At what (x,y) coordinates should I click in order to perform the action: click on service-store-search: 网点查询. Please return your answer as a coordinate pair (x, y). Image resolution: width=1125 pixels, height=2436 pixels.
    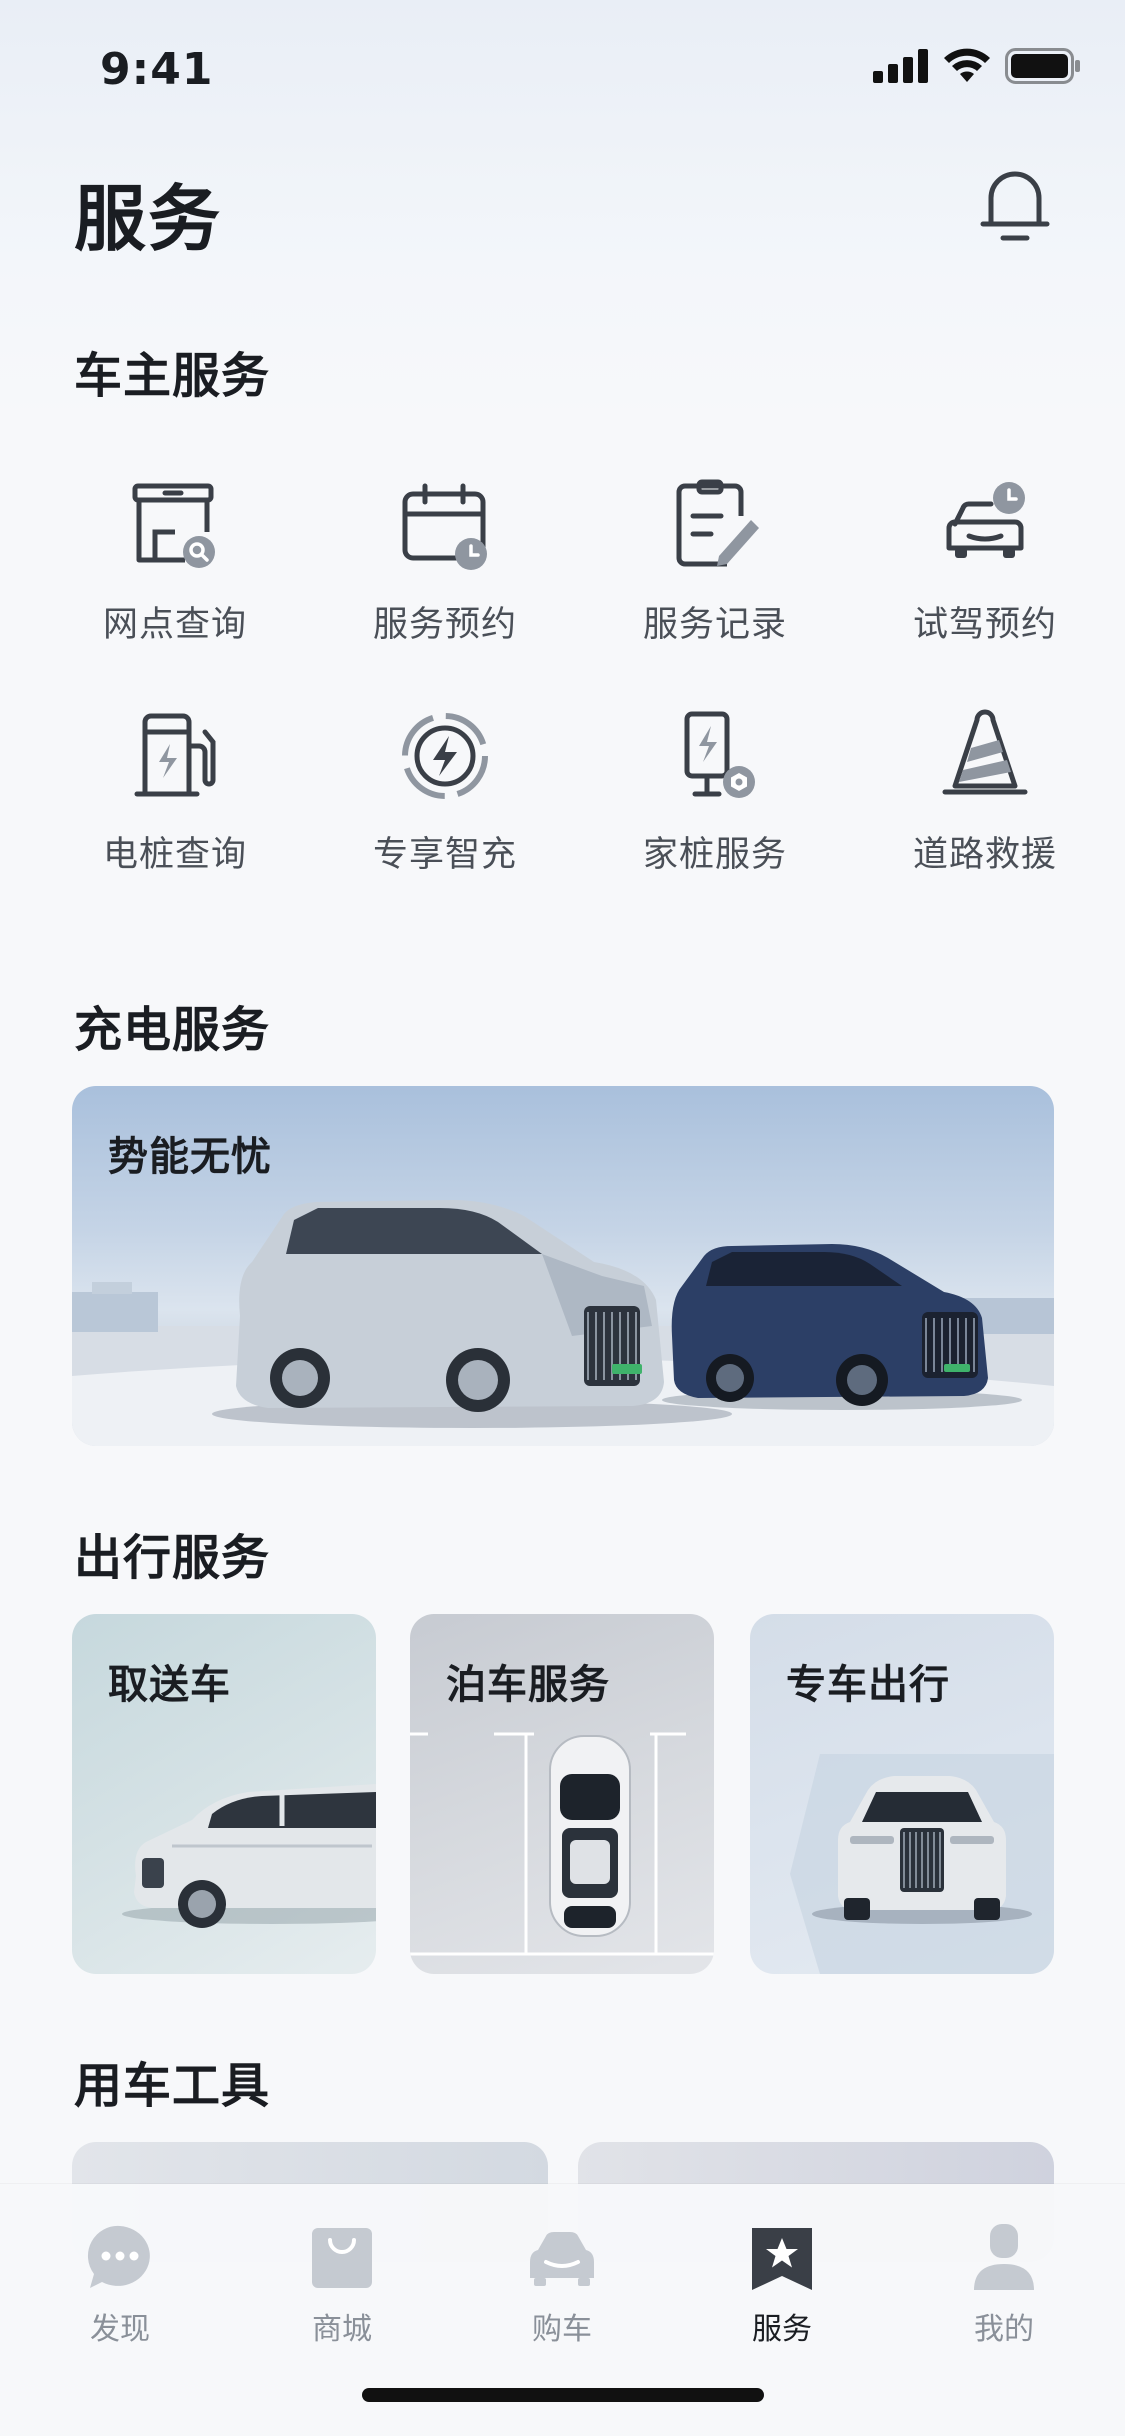
    Looking at the image, I should click on (175, 567).